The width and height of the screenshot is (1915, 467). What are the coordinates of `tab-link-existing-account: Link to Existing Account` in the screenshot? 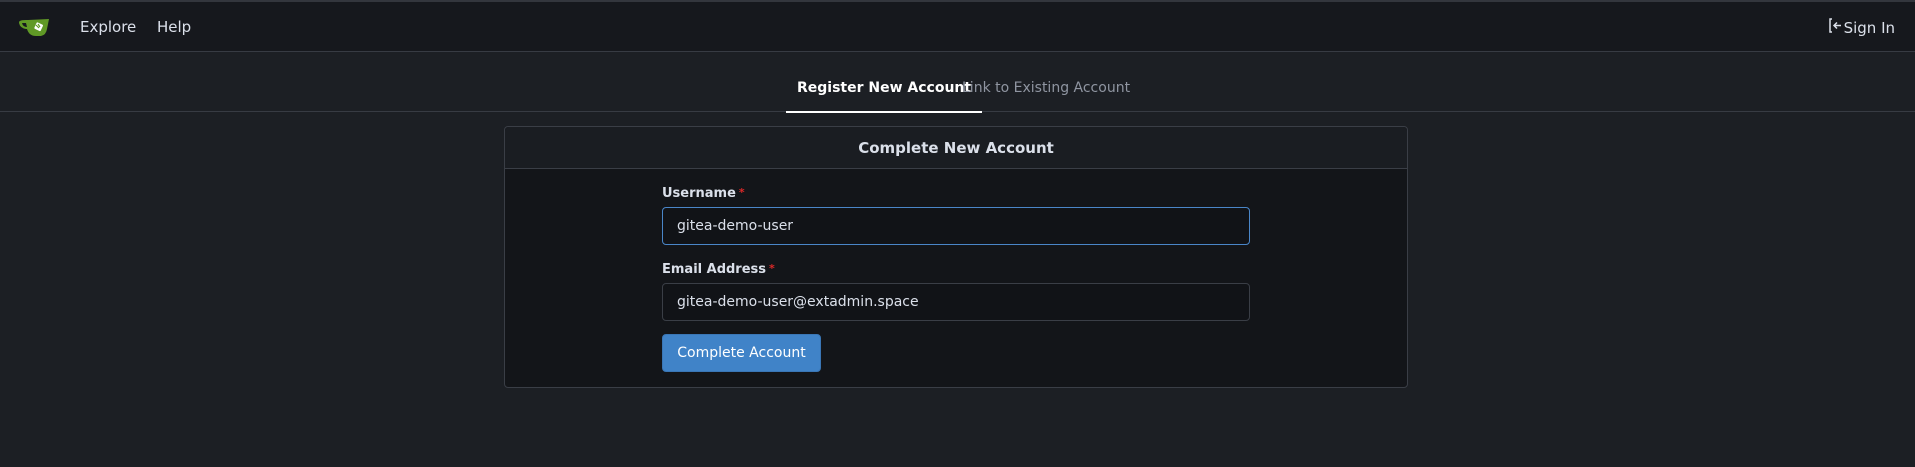 It's located at (1046, 96).